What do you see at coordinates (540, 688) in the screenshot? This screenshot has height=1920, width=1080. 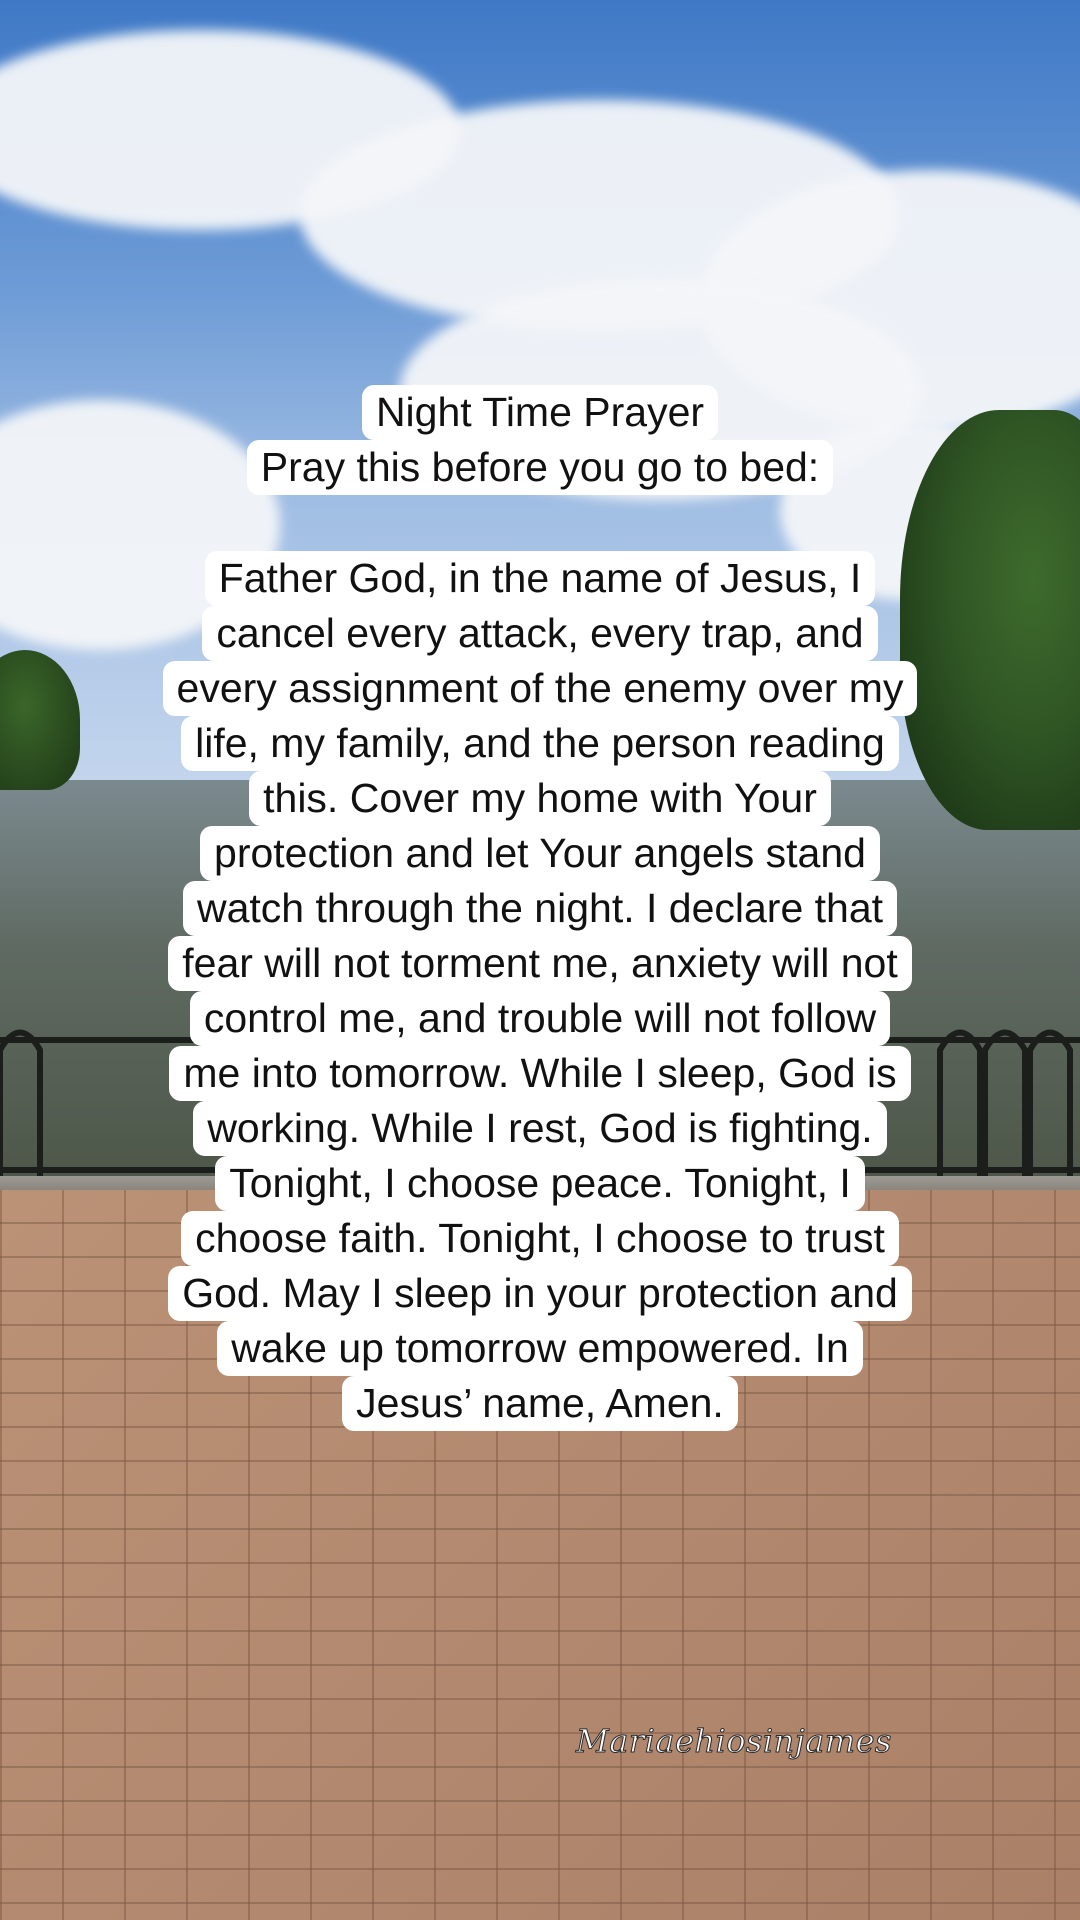 I see `prayer-line: every assignment of the enemy over my` at bounding box center [540, 688].